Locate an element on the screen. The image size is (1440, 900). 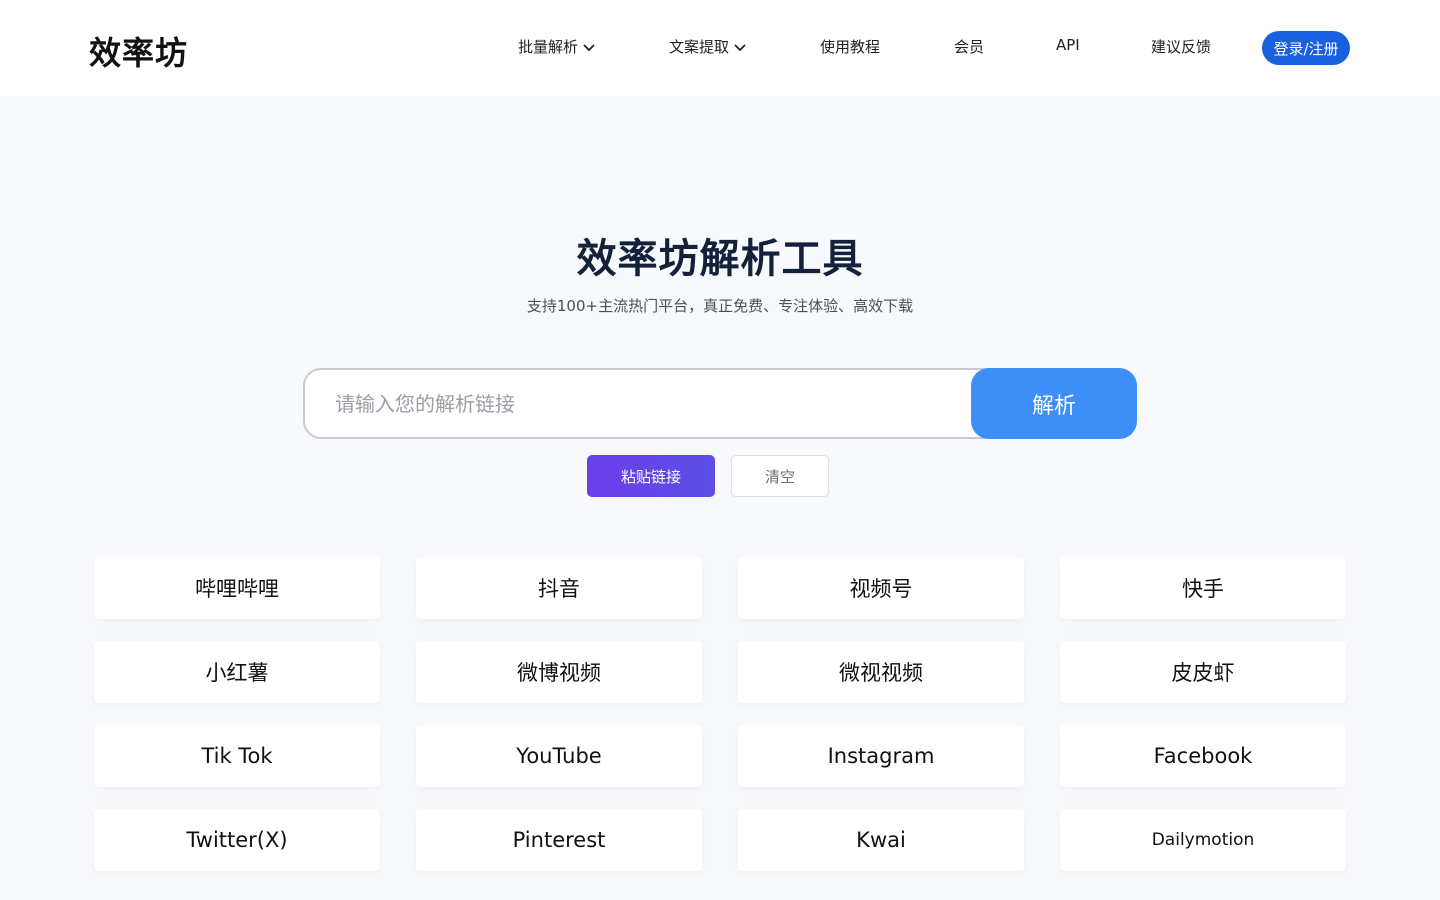
clear-button: 清空 is located at coordinates (780, 476).